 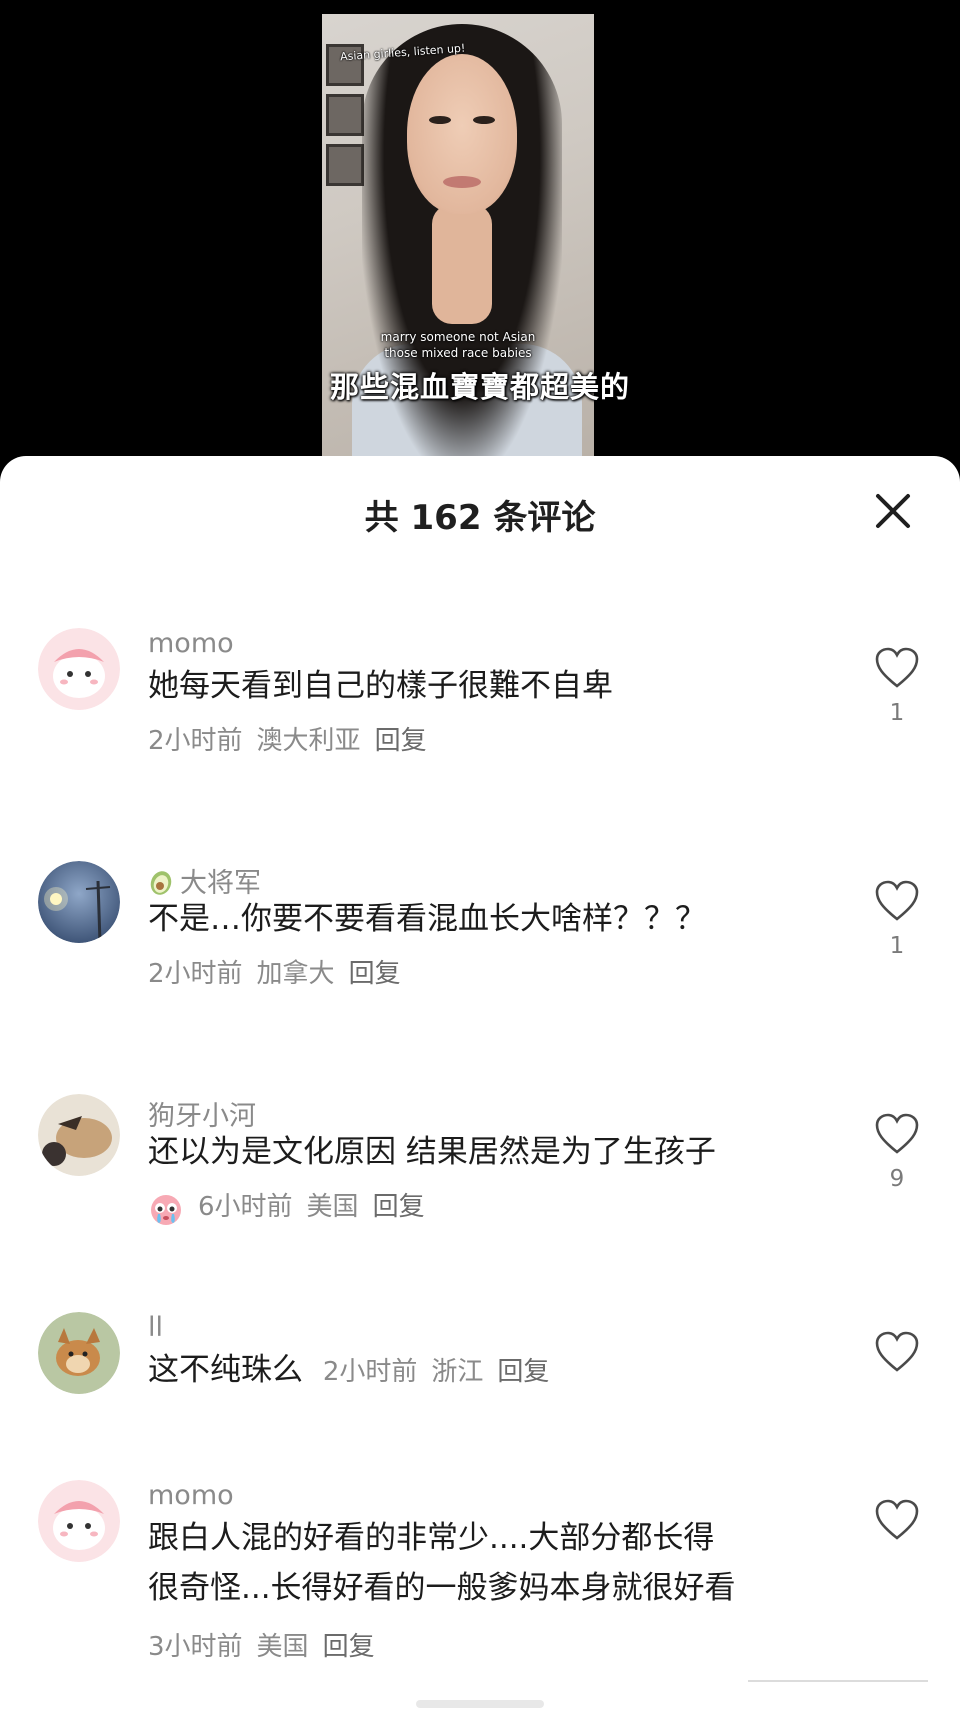 What do you see at coordinates (838, 1688) in the screenshot?
I see `scroll-track` at bounding box center [838, 1688].